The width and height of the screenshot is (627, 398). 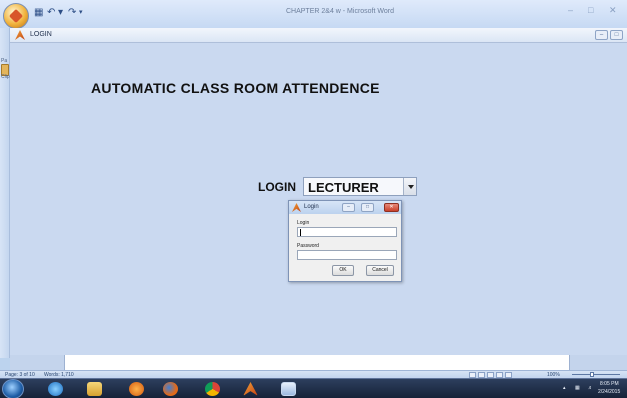 What do you see at coordinates (170, 389) in the screenshot?
I see `firefox-icon` at bounding box center [170, 389].